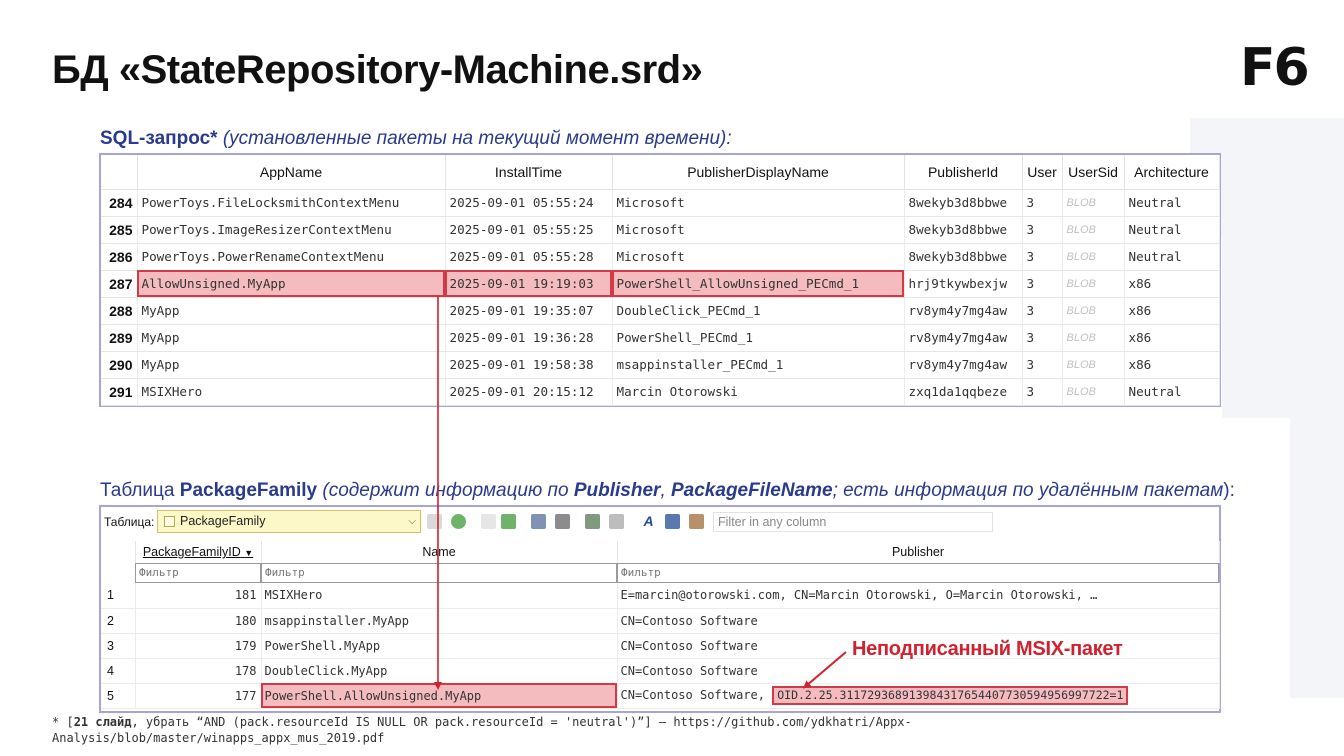  Describe the element at coordinates (488, 521) in the screenshot. I see `insert-record-icon` at that location.